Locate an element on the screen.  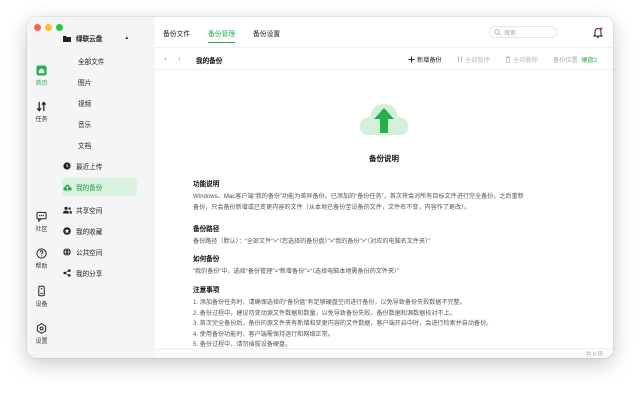
sidebar-item-label: 视频 is located at coordinates (85, 104).